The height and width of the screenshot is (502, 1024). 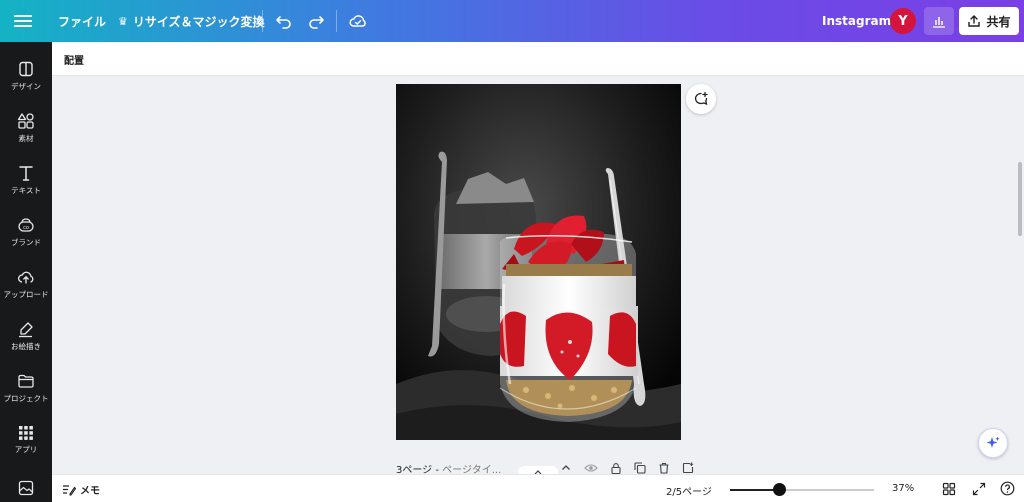 I want to click on lock-icon, so click(x=616, y=466).